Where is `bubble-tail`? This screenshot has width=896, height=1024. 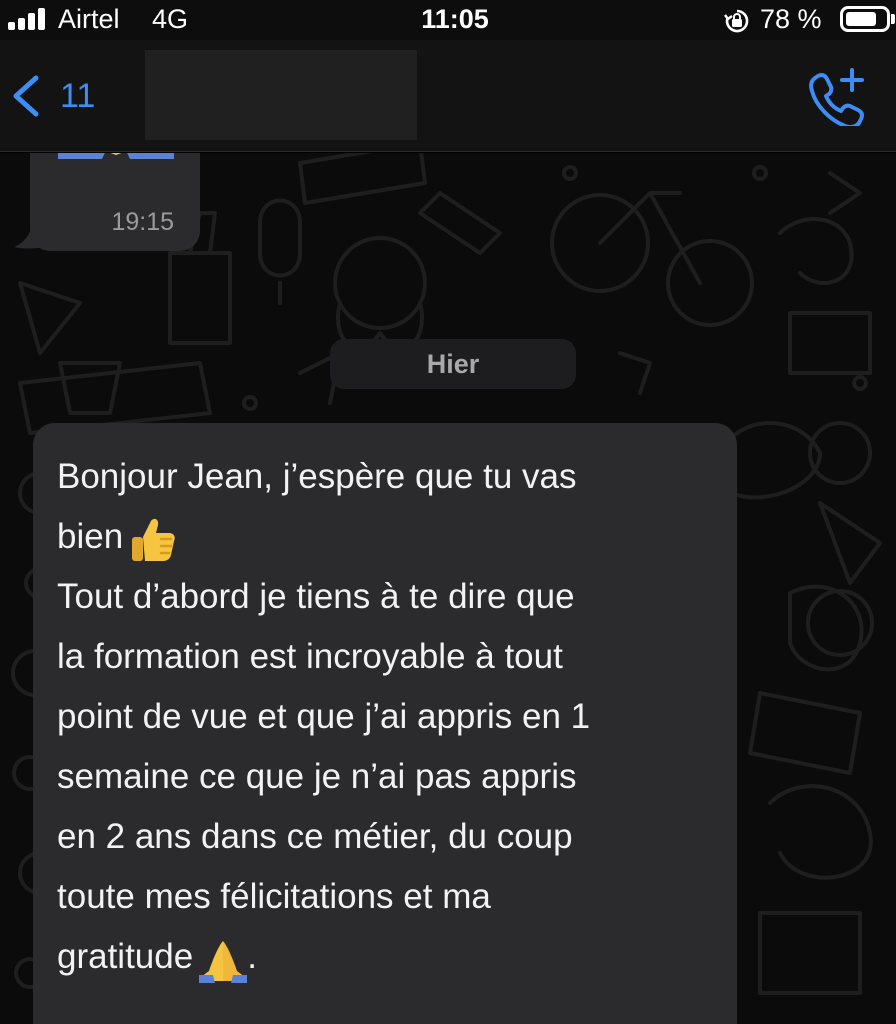 bubble-tail is located at coordinates (29, 237).